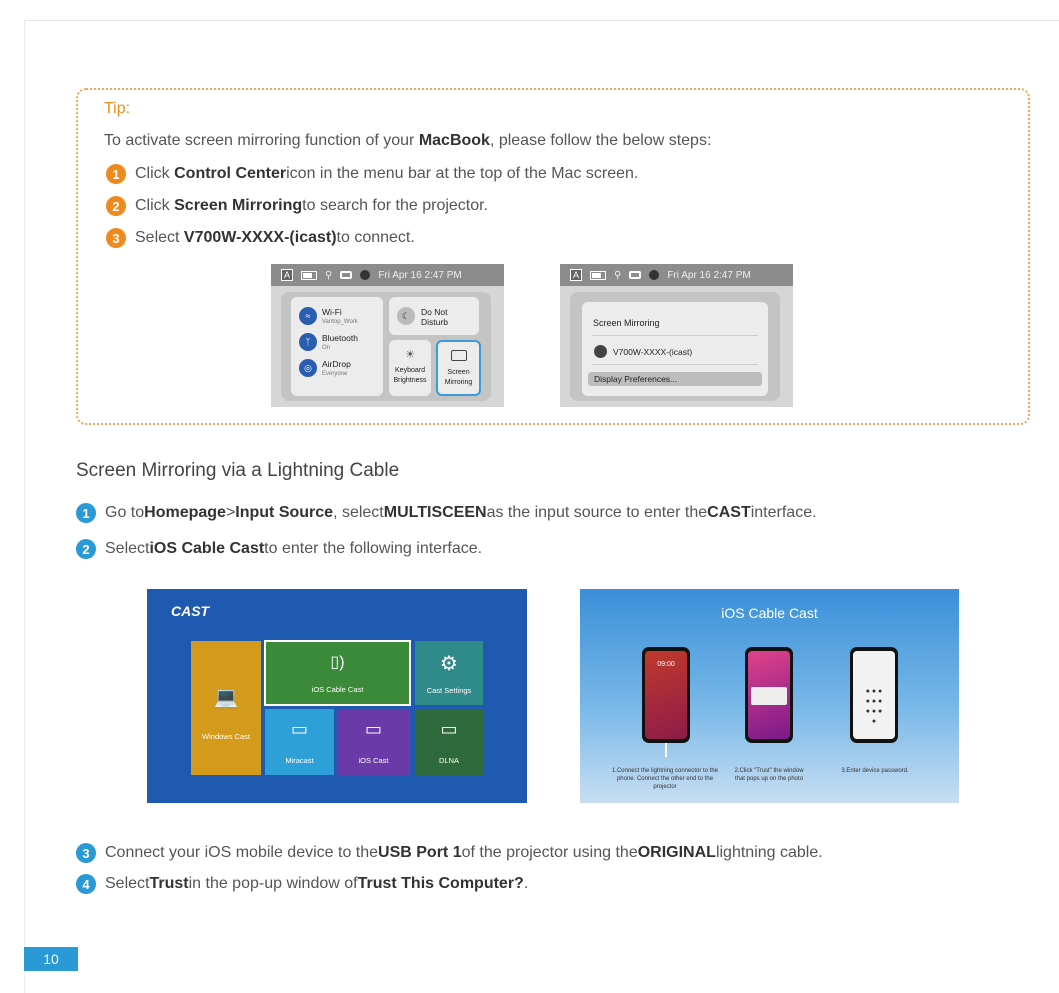  What do you see at coordinates (337, 662) in the screenshot?
I see `phone-cast-icon: ▯)` at bounding box center [337, 662].